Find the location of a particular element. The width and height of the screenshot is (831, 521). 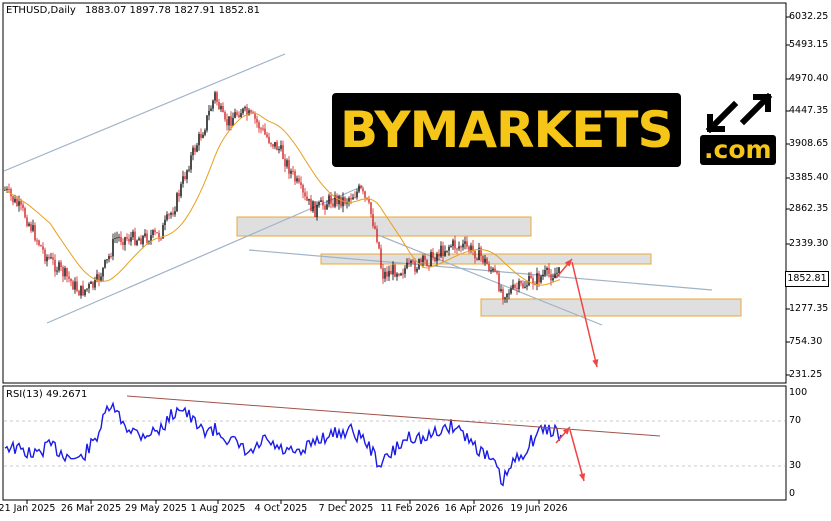

price-tick-label: 2862.35 is located at coordinates (809, 208).